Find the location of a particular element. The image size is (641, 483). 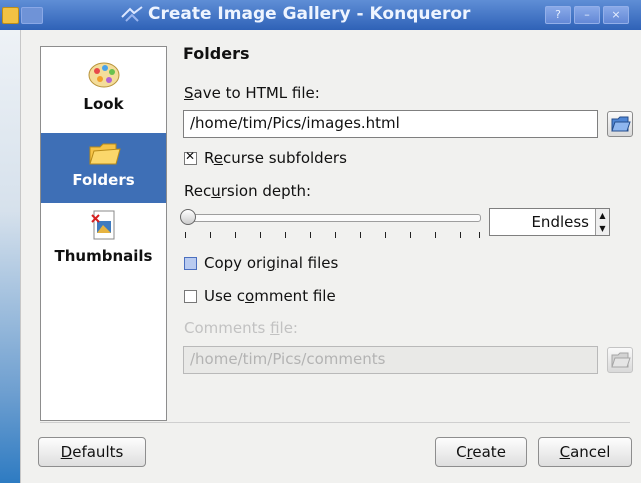

button-divider is located at coordinates (335, 422).